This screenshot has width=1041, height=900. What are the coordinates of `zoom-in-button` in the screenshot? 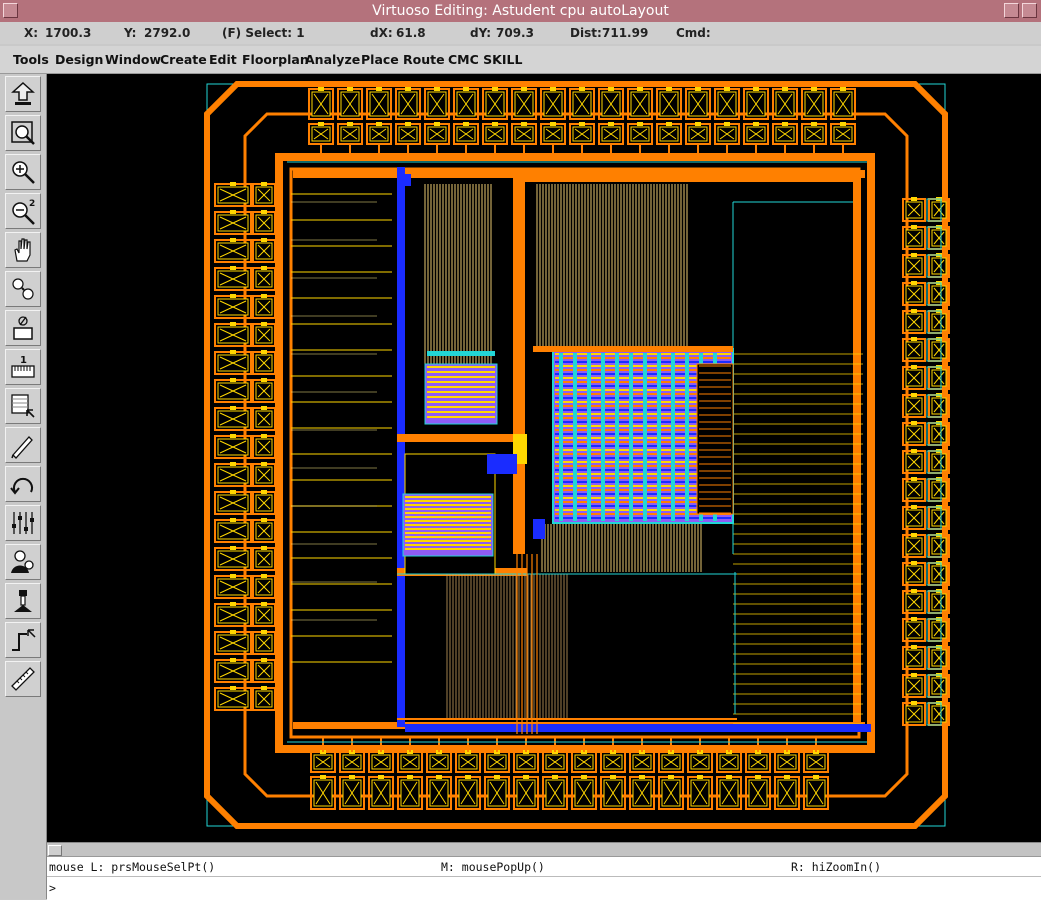 It's located at (23, 172).